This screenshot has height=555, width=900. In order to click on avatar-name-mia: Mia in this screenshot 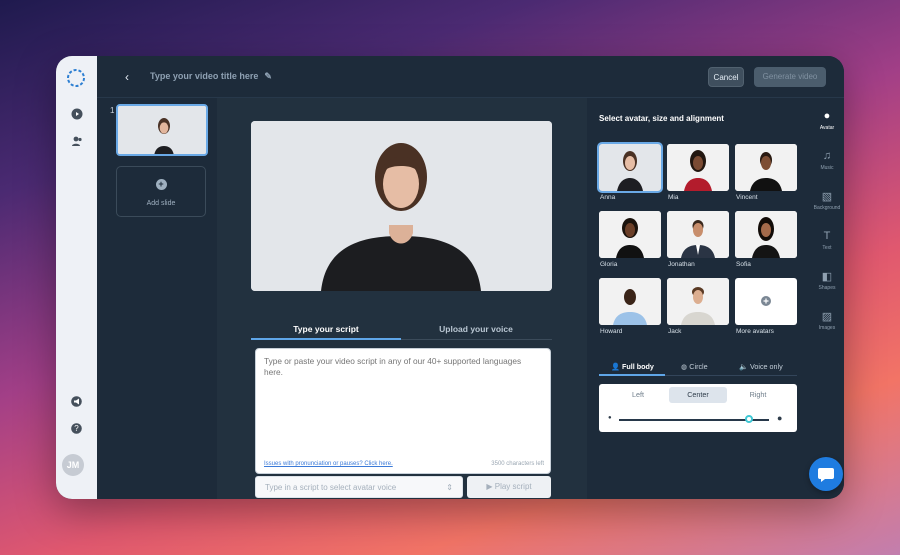, I will do `click(673, 197)`.